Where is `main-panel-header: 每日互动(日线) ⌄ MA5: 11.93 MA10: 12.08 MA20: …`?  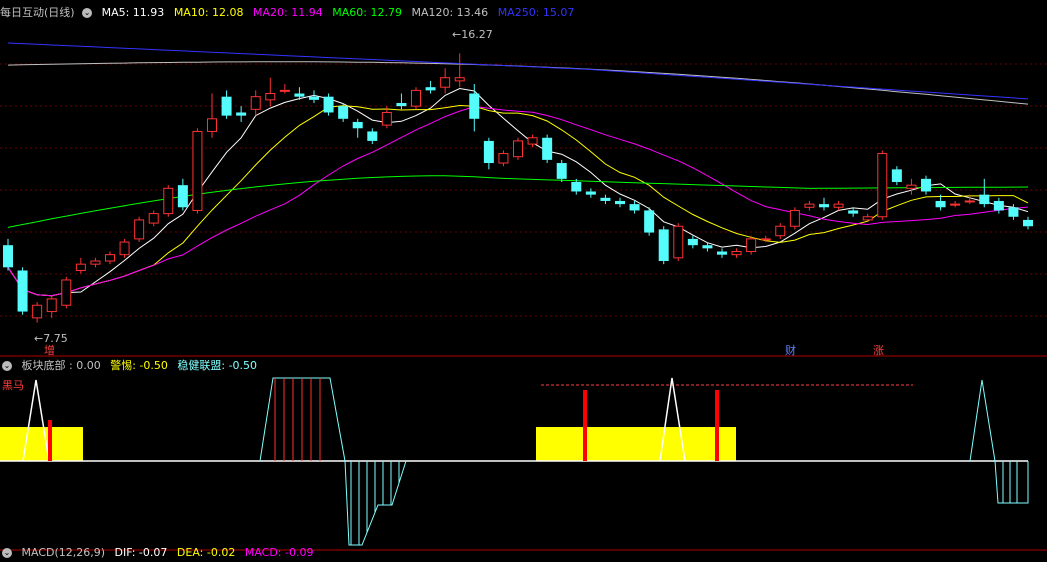
main-panel-header: 每日互动(日线) ⌄ MA5: 11.93 MA10: 12.08 MA20: … is located at coordinates (290, 13).